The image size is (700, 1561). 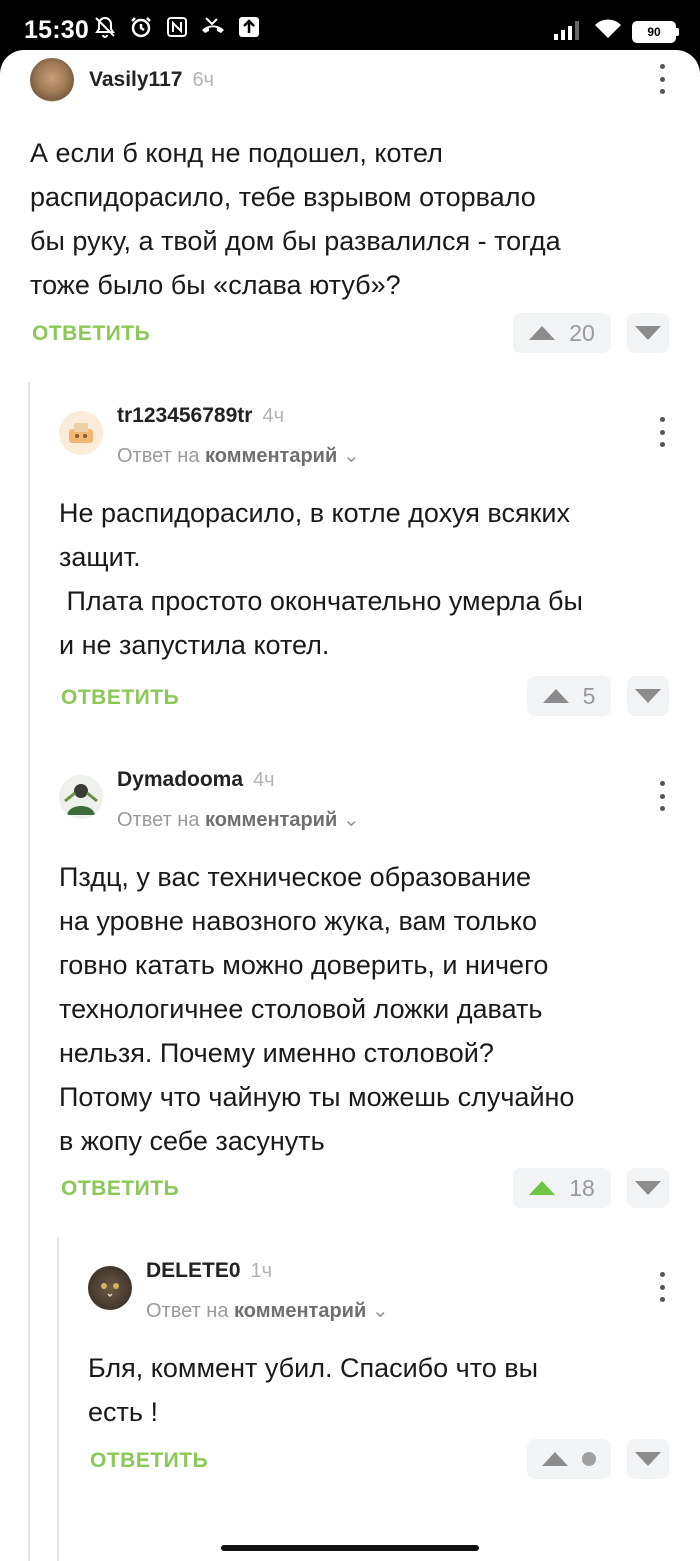 What do you see at coordinates (141, 27) in the screenshot?
I see `alarm-icon` at bounding box center [141, 27].